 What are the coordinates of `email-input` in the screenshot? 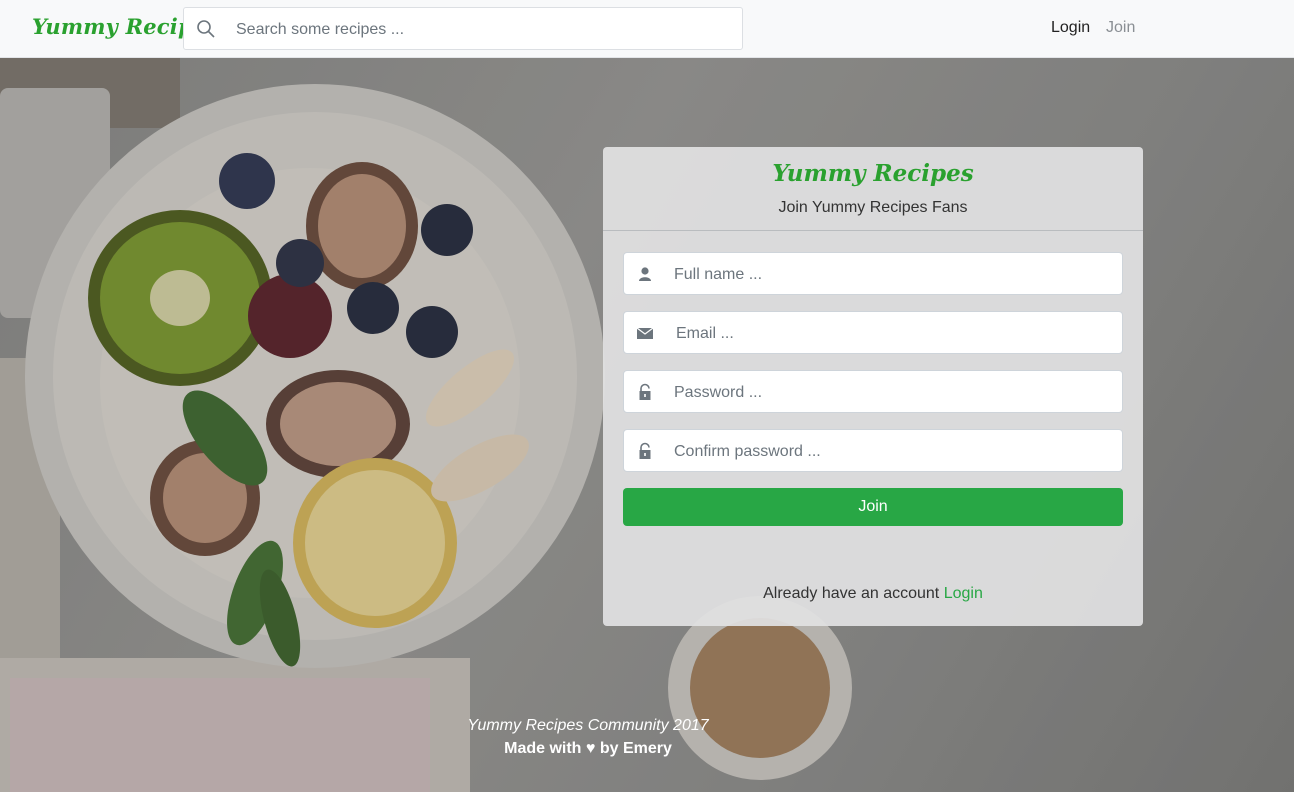 It's located at (891, 333).